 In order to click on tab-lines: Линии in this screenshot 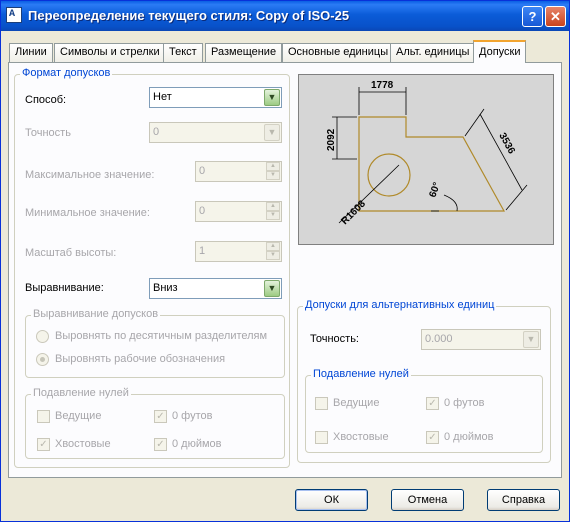, I will do `click(31, 52)`.